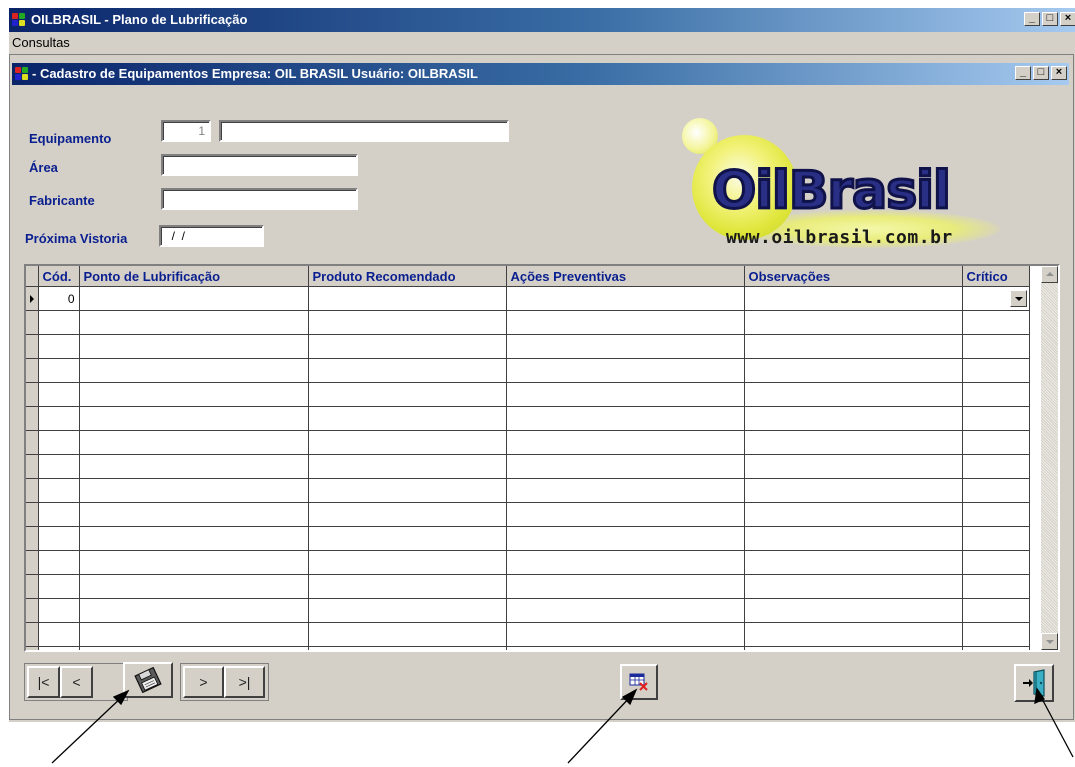 The image size is (1075, 767). I want to click on col-header-ponto: Ponto de Lubrificação, so click(194, 276).